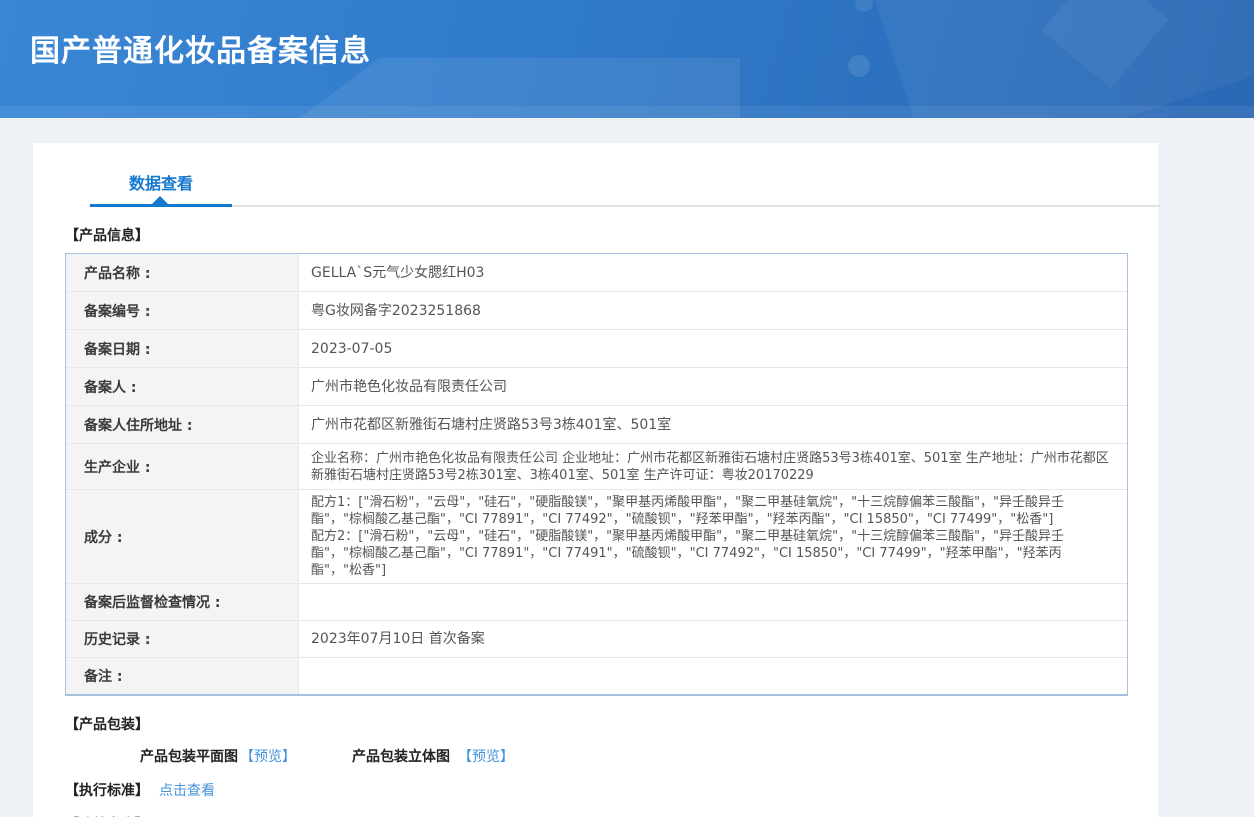 Image resolution: width=1254 pixels, height=817 pixels. What do you see at coordinates (160, 200) in the screenshot?
I see `tab-caret-icon` at bounding box center [160, 200].